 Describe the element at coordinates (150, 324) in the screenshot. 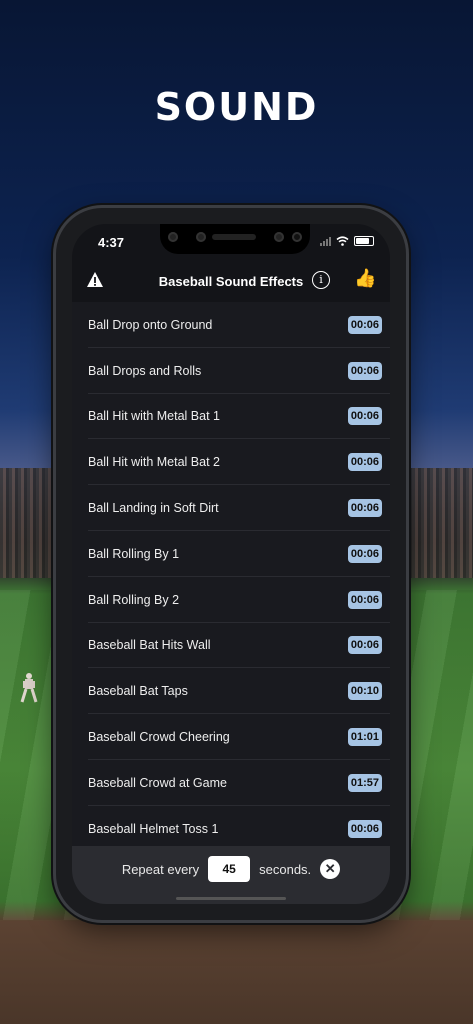

I see `sound-title: Ball Drop onto Ground` at that location.